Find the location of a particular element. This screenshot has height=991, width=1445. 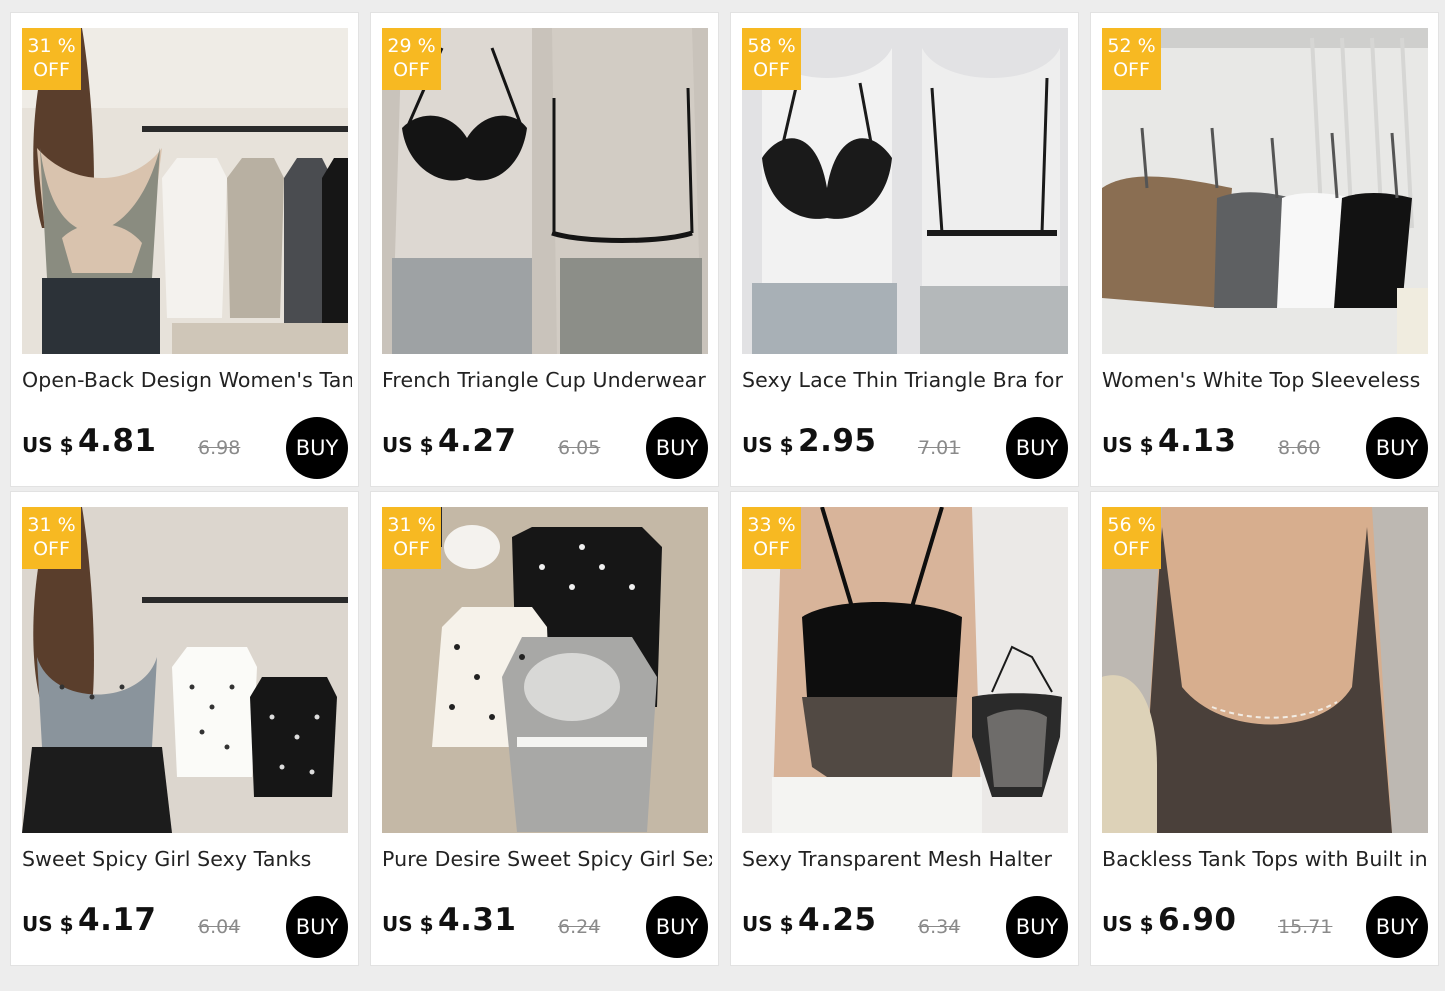

product-title: Sexy Transparent Mesh Halter is located at coordinates (907, 859).